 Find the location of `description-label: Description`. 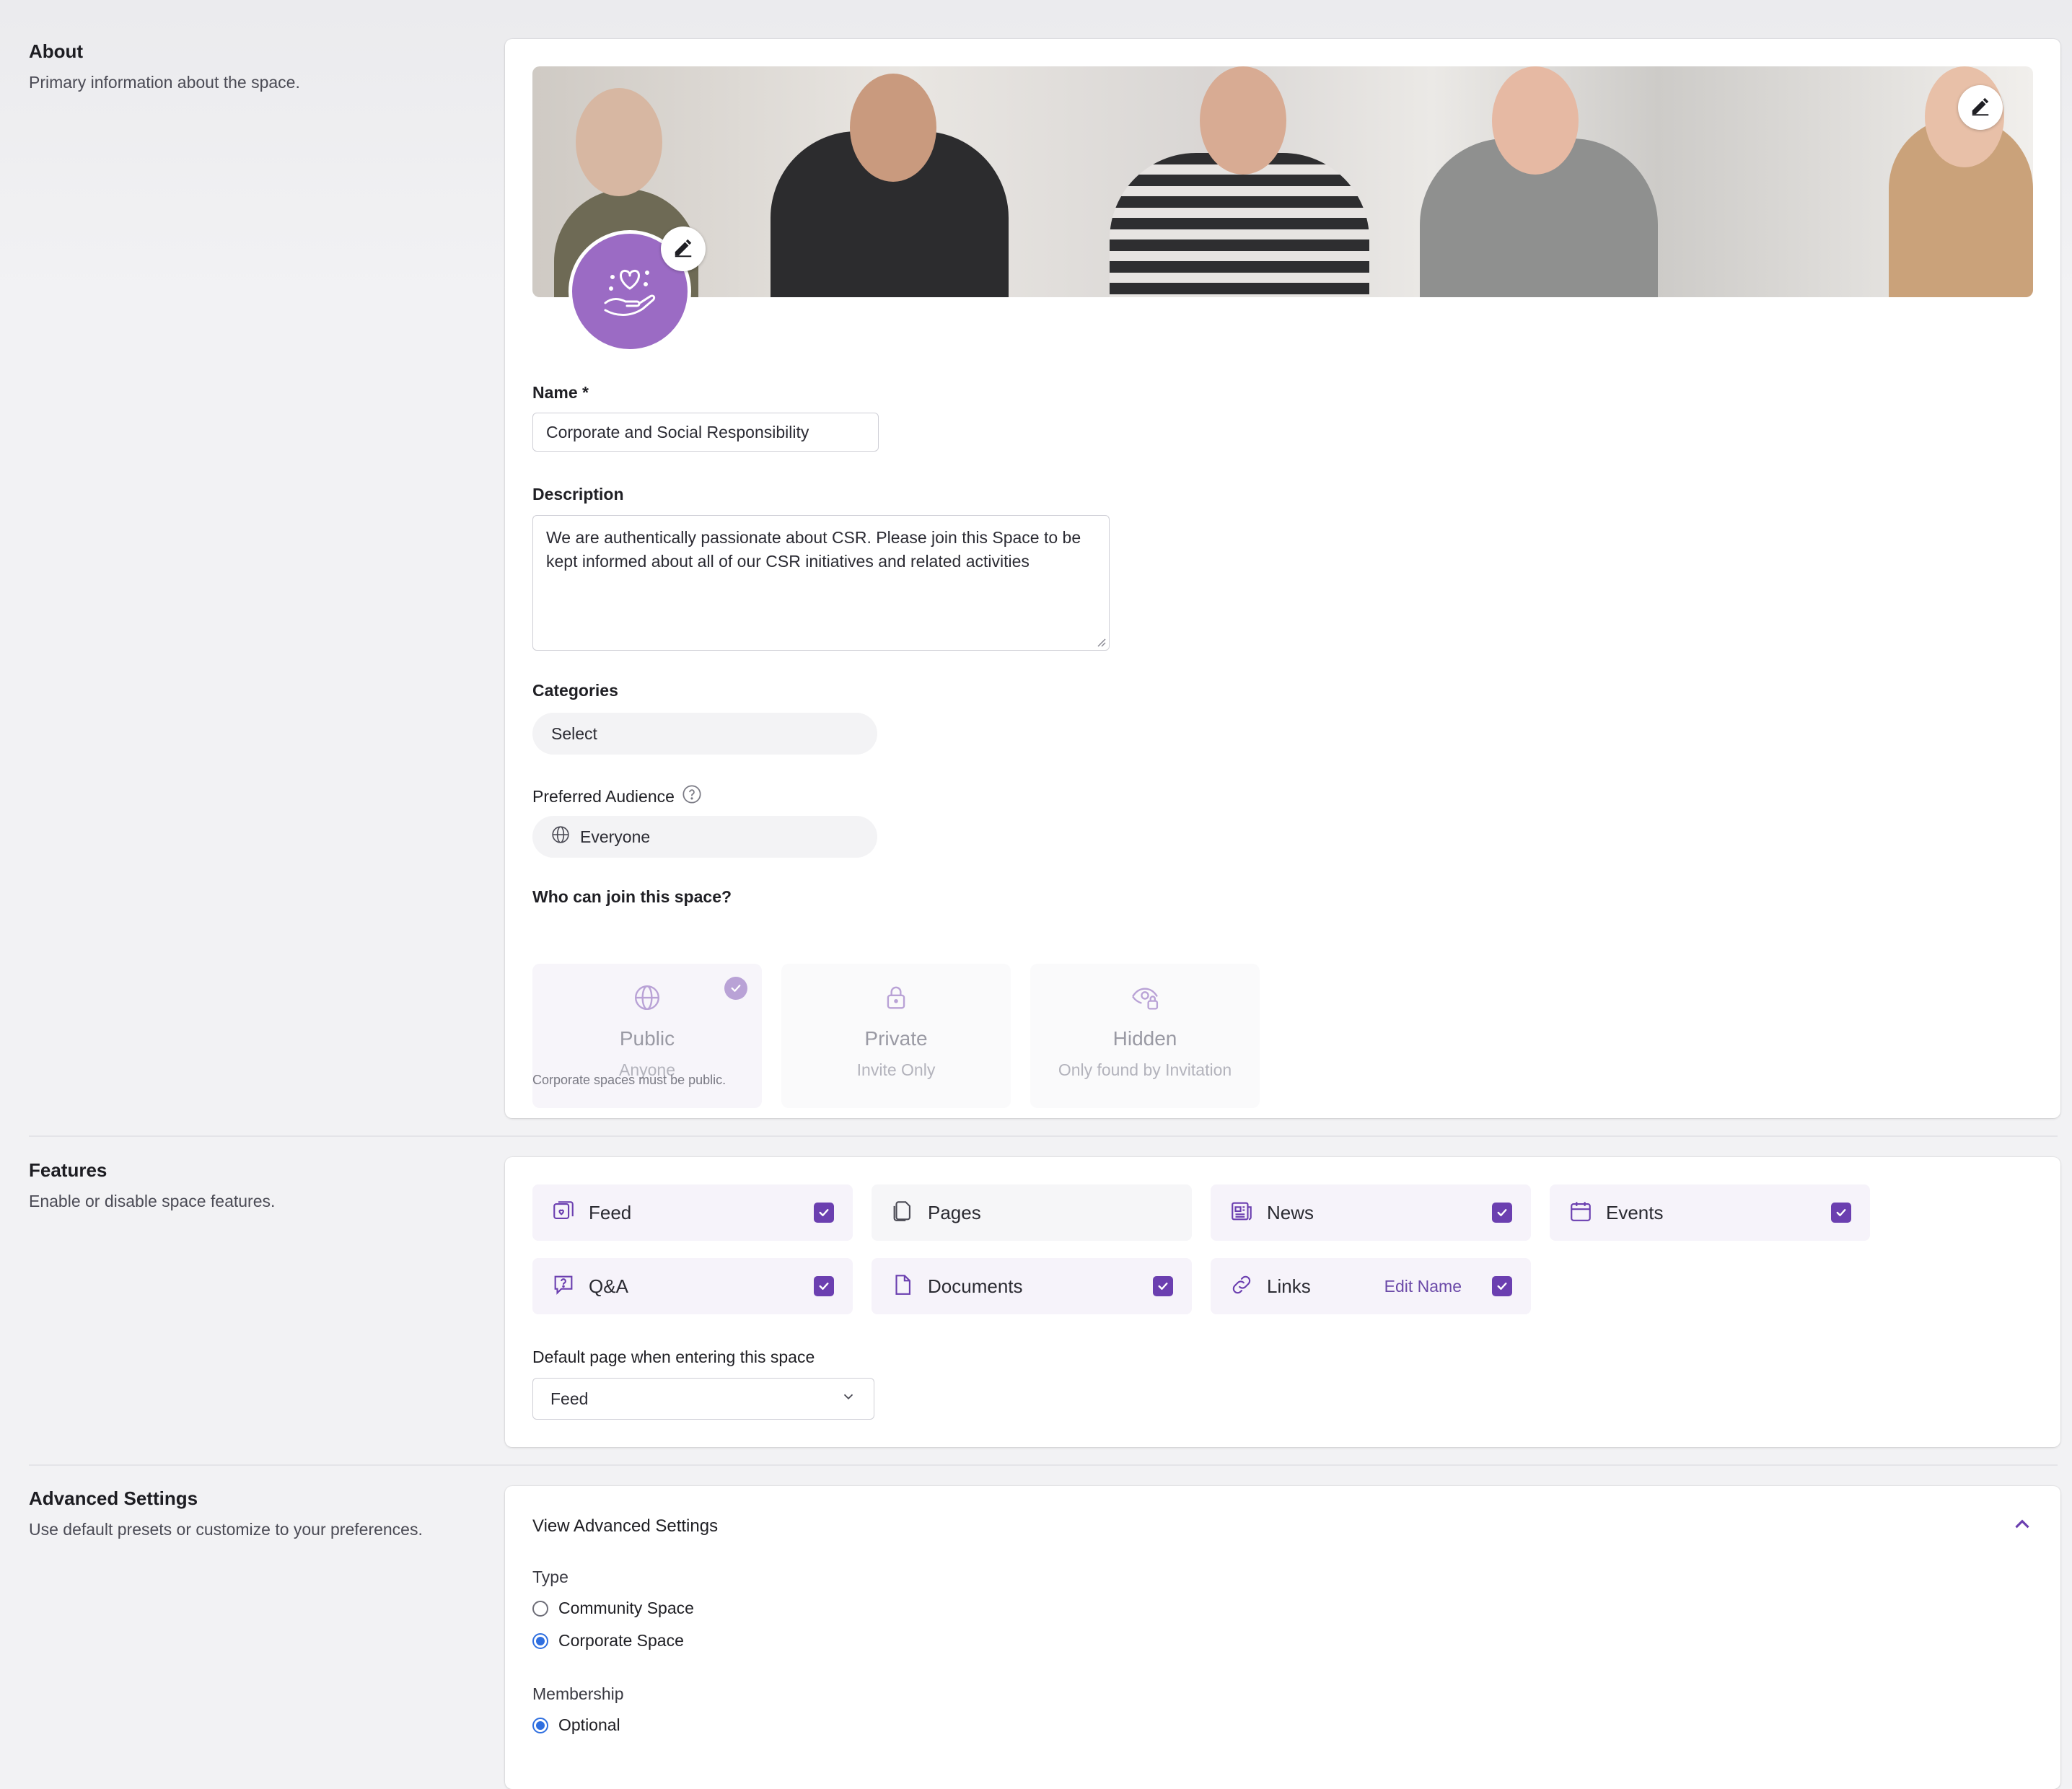

description-label: Description is located at coordinates (578, 495).